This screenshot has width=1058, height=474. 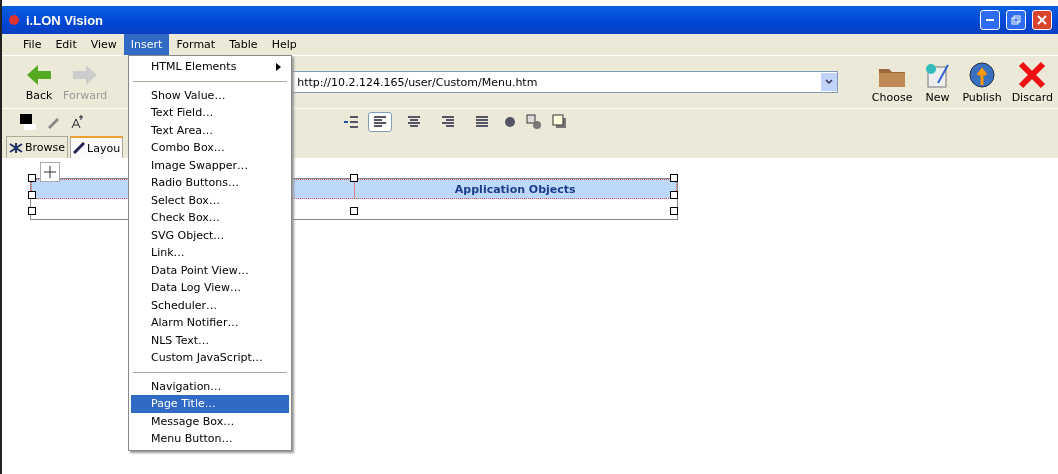 I want to click on font-size-icon, so click(x=77, y=121).